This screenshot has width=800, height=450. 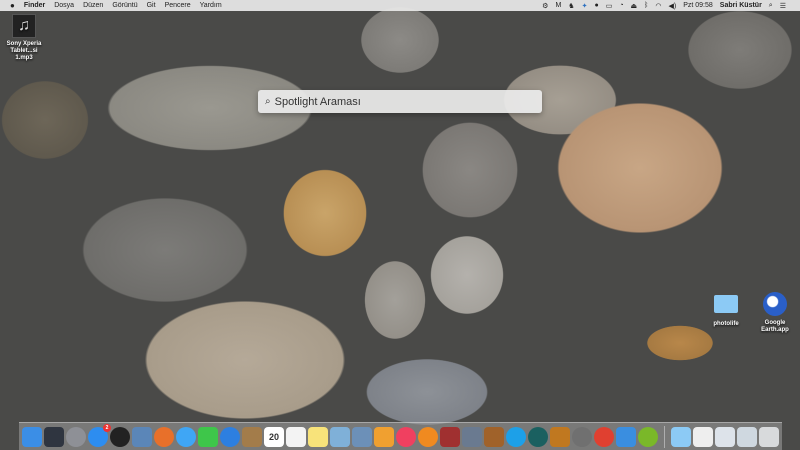 I want to click on music-file-icon: ♫, so click(x=24, y=26).